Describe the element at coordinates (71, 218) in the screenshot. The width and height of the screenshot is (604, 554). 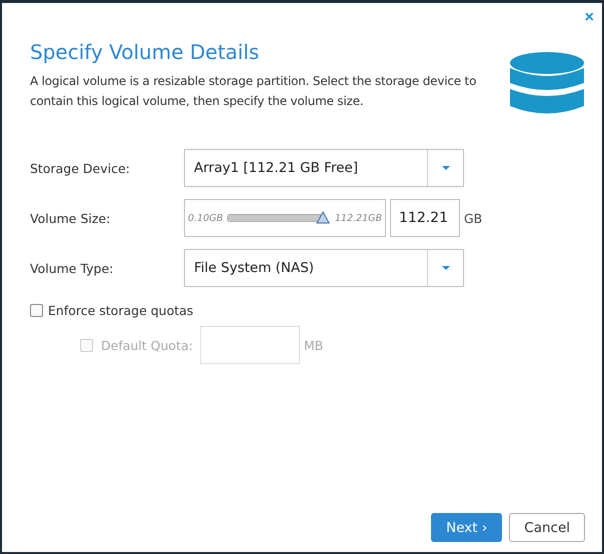
I see `field-label: Volume Size:` at that location.